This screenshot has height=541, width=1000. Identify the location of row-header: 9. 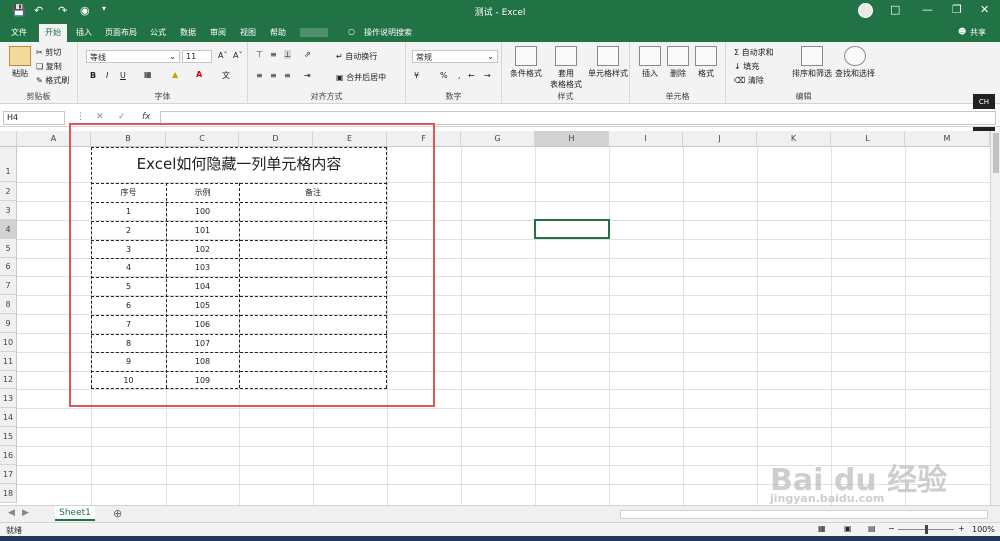
(8, 323).